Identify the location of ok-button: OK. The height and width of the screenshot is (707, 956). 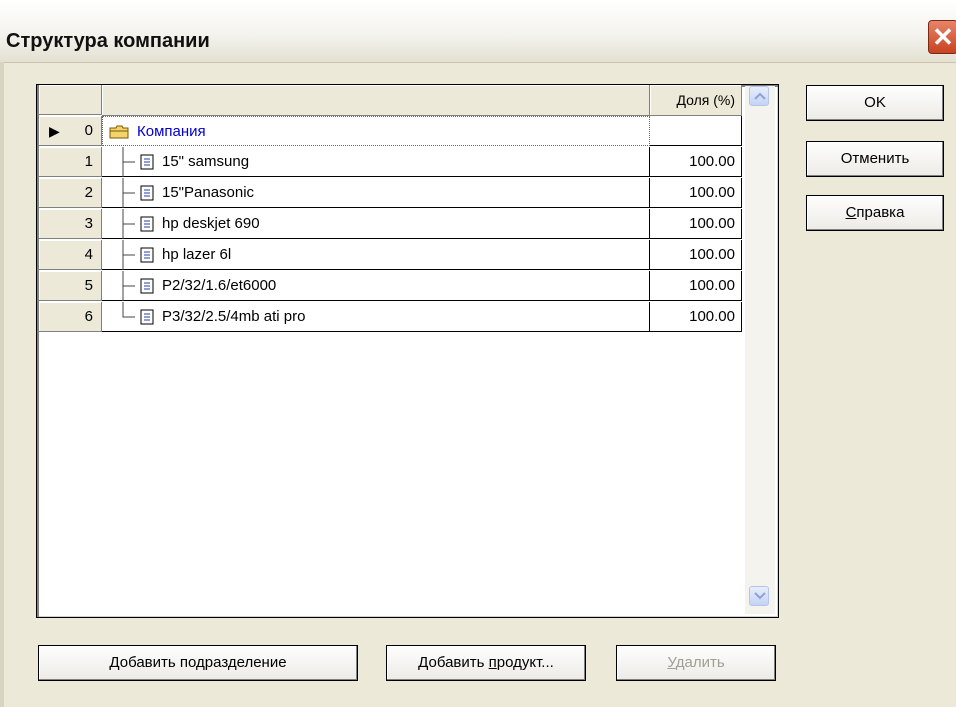
(875, 103).